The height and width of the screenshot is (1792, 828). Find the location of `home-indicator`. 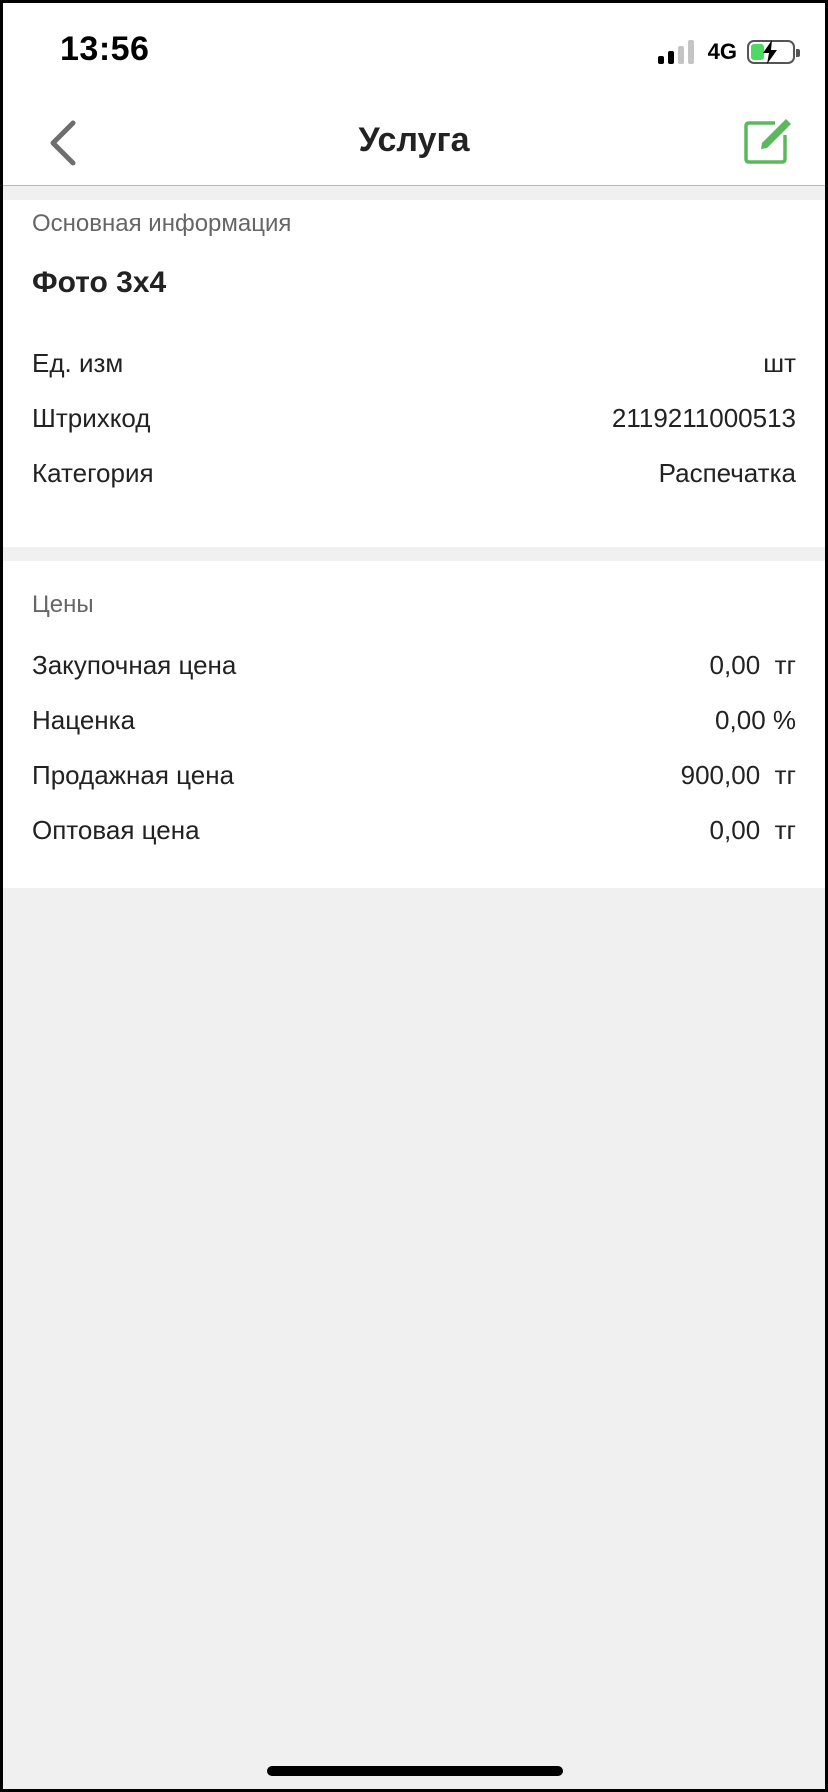

home-indicator is located at coordinates (415, 1771).